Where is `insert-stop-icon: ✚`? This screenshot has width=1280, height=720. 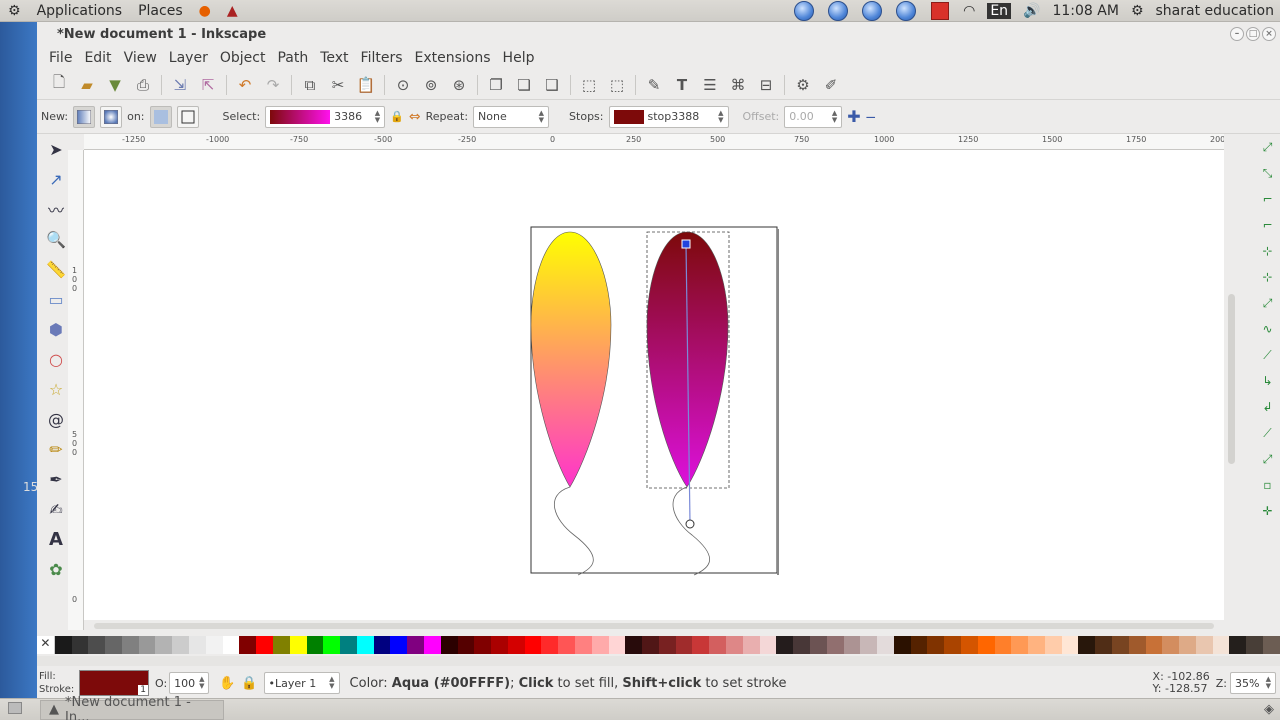
insert-stop-icon: ✚ is located at coordinates (853, 116).